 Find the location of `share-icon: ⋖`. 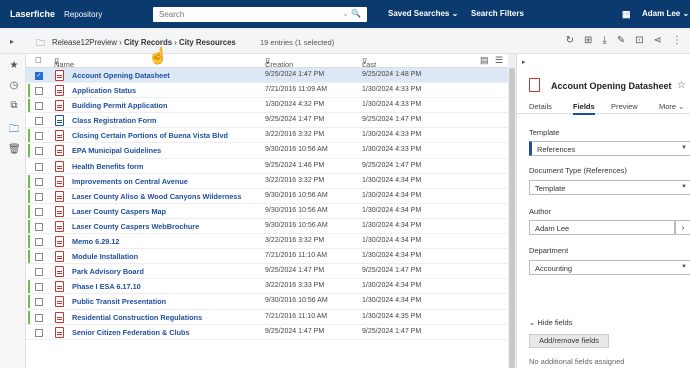

share-icon: ⋖ is located at coordinates (658, 40).